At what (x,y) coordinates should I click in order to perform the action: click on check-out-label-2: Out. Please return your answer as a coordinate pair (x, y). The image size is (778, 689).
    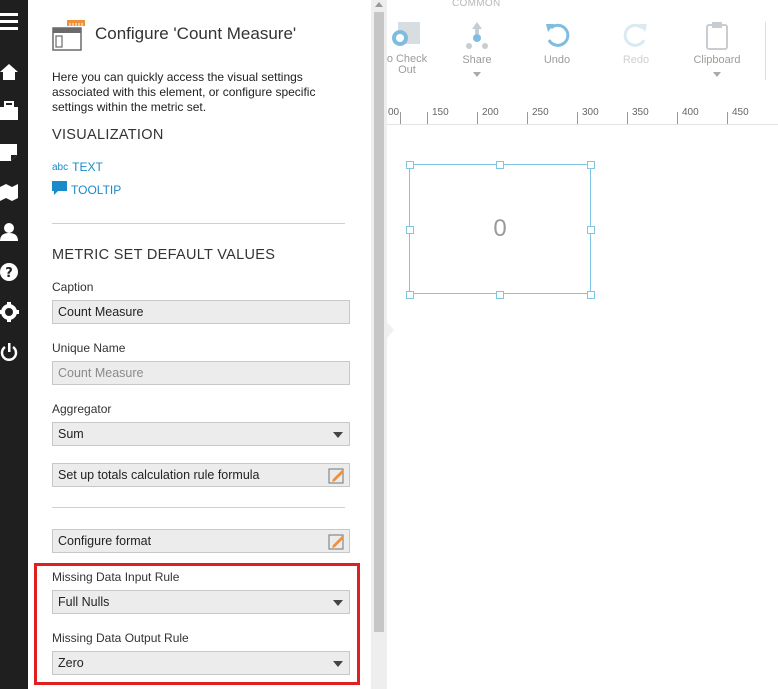
    Looking at the image, I should click on (407, 70).